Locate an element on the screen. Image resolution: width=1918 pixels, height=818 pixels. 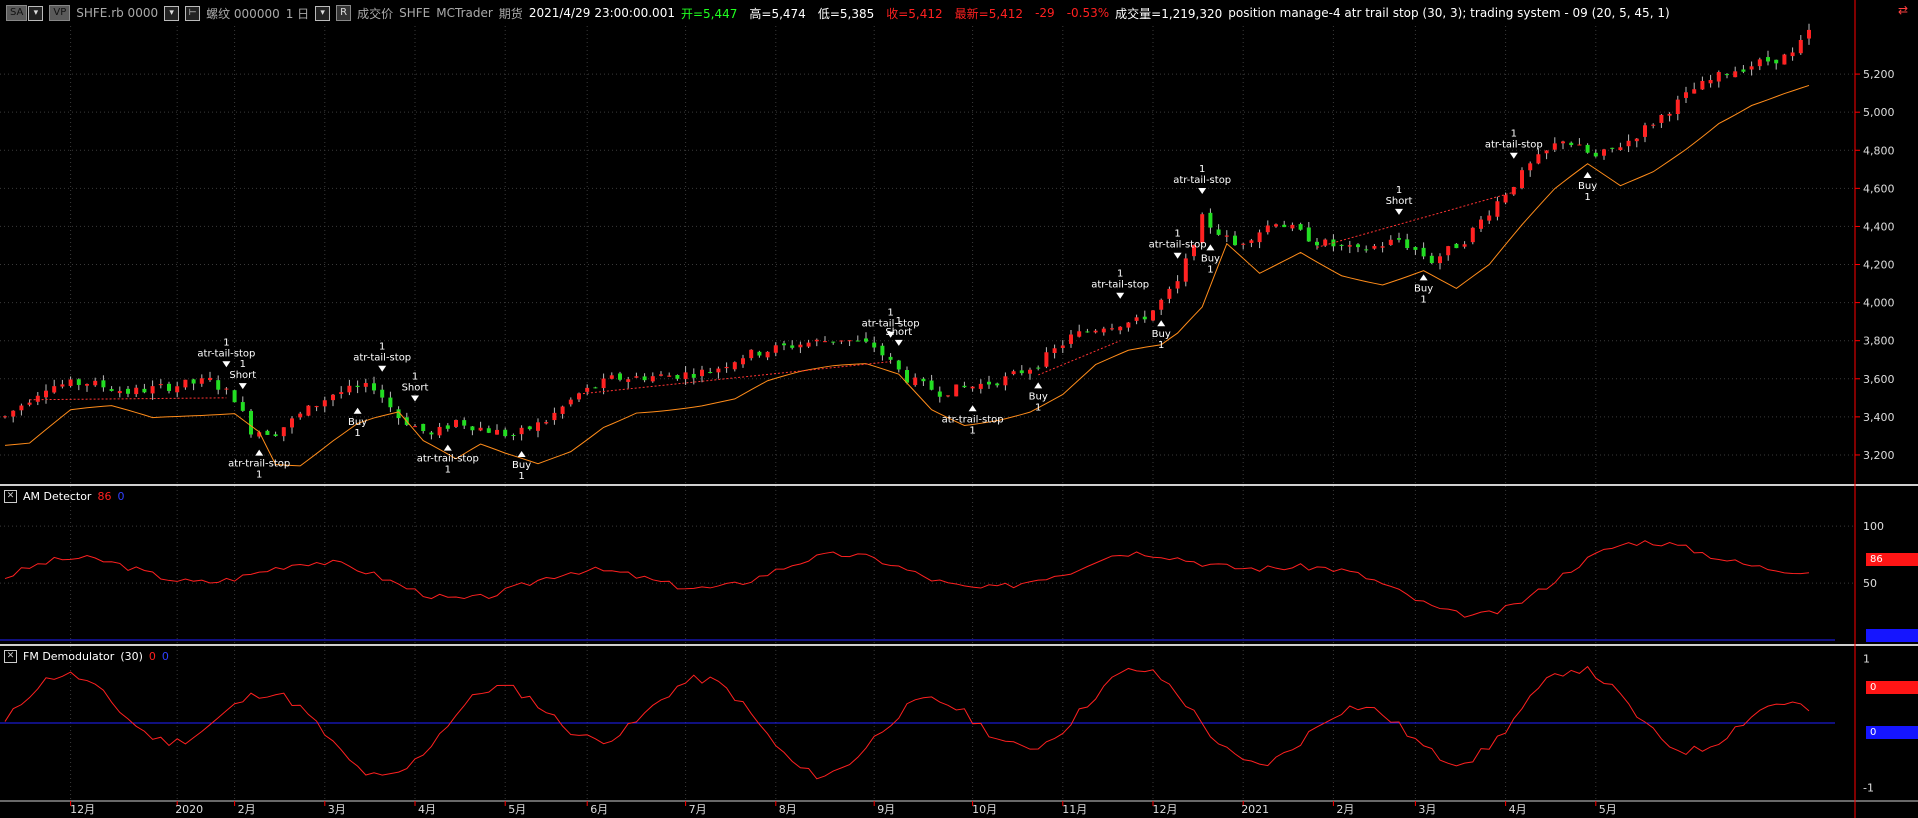
signal-label: Short is located at coordinates (898, 332).